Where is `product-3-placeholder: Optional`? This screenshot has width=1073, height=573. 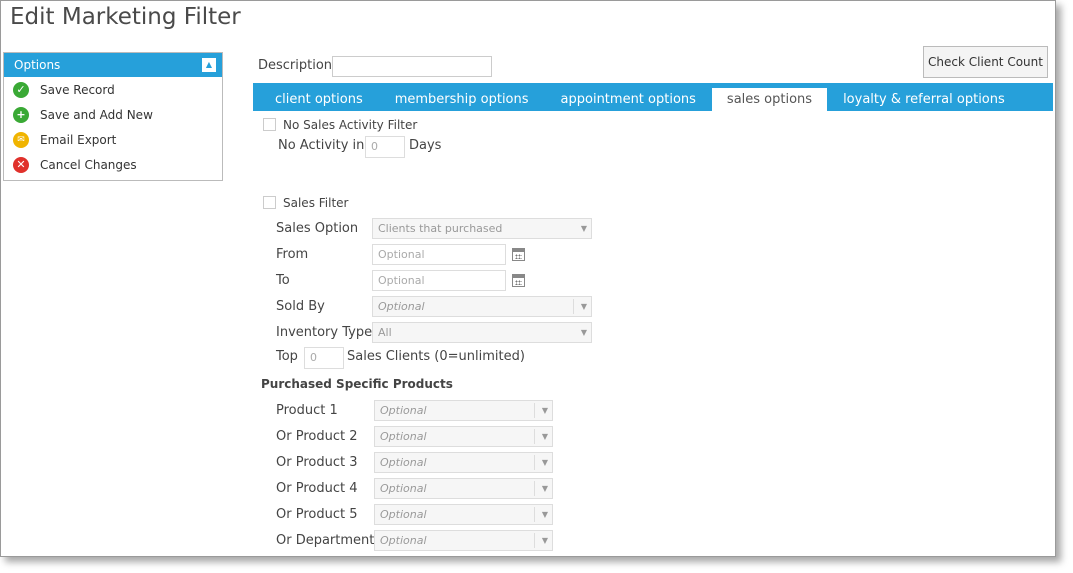
product-3-placeholder: Optional is located at coordinates (403, 462).